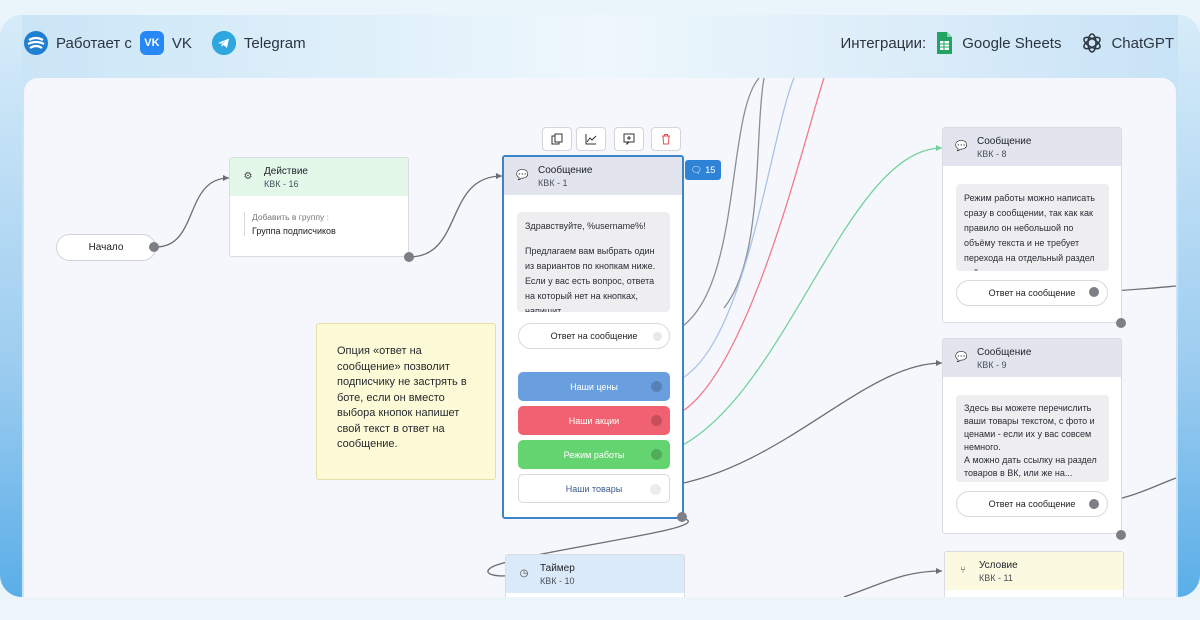 The image size is (1200, 620). Describe the element at coordinates (992, 365) in the screenshot. I see `message9-sub: КВК - 9` at that location.